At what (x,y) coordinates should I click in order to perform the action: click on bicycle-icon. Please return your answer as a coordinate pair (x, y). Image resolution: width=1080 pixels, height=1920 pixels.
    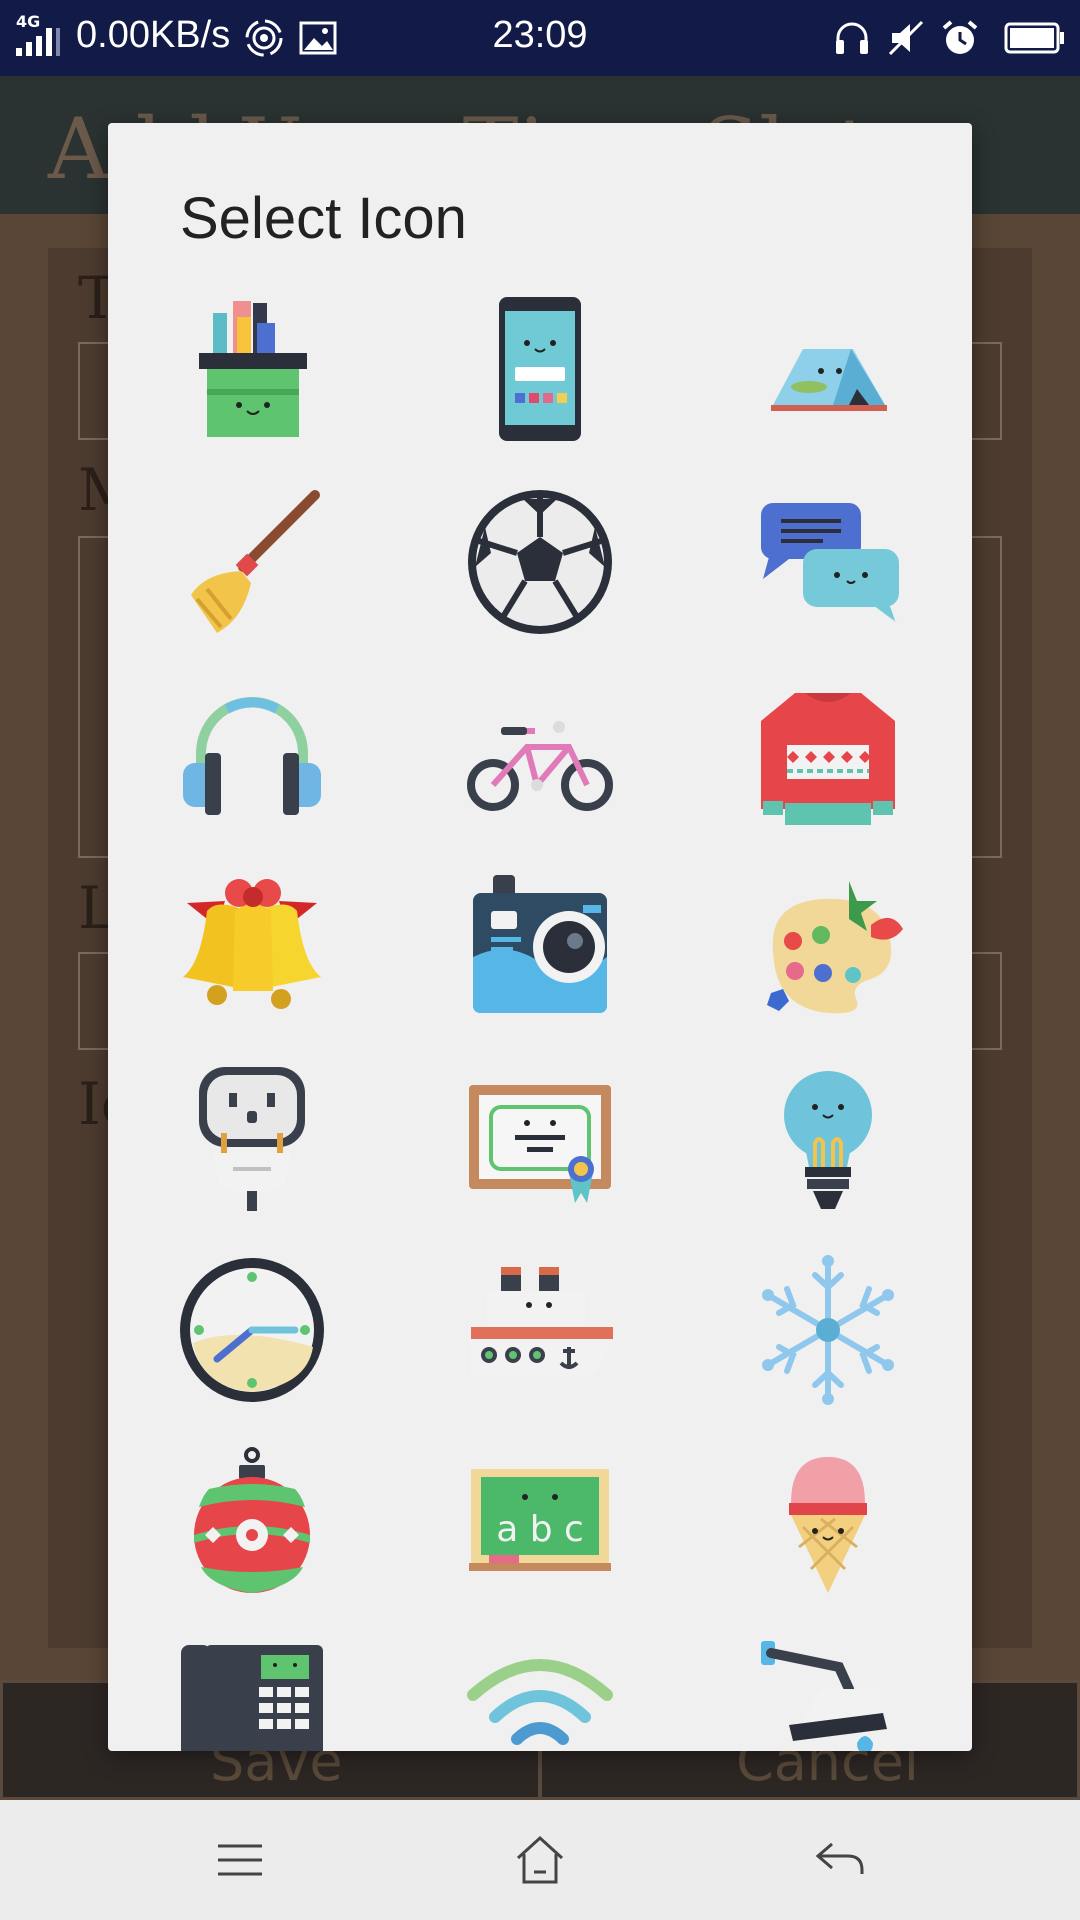
    Looking at the image, I should click on (540, 754).